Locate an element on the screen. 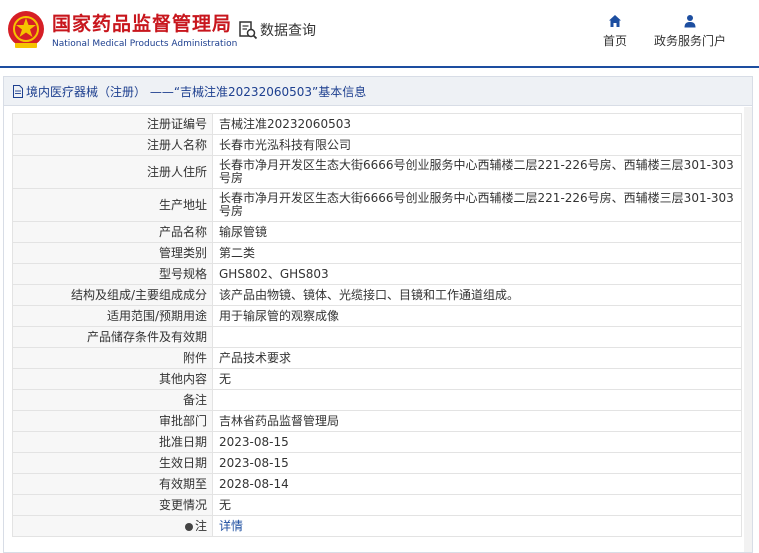 The image size is (759, 553). table-row: 生效日期 2023-08-15 is located at coordinates (377, 463).